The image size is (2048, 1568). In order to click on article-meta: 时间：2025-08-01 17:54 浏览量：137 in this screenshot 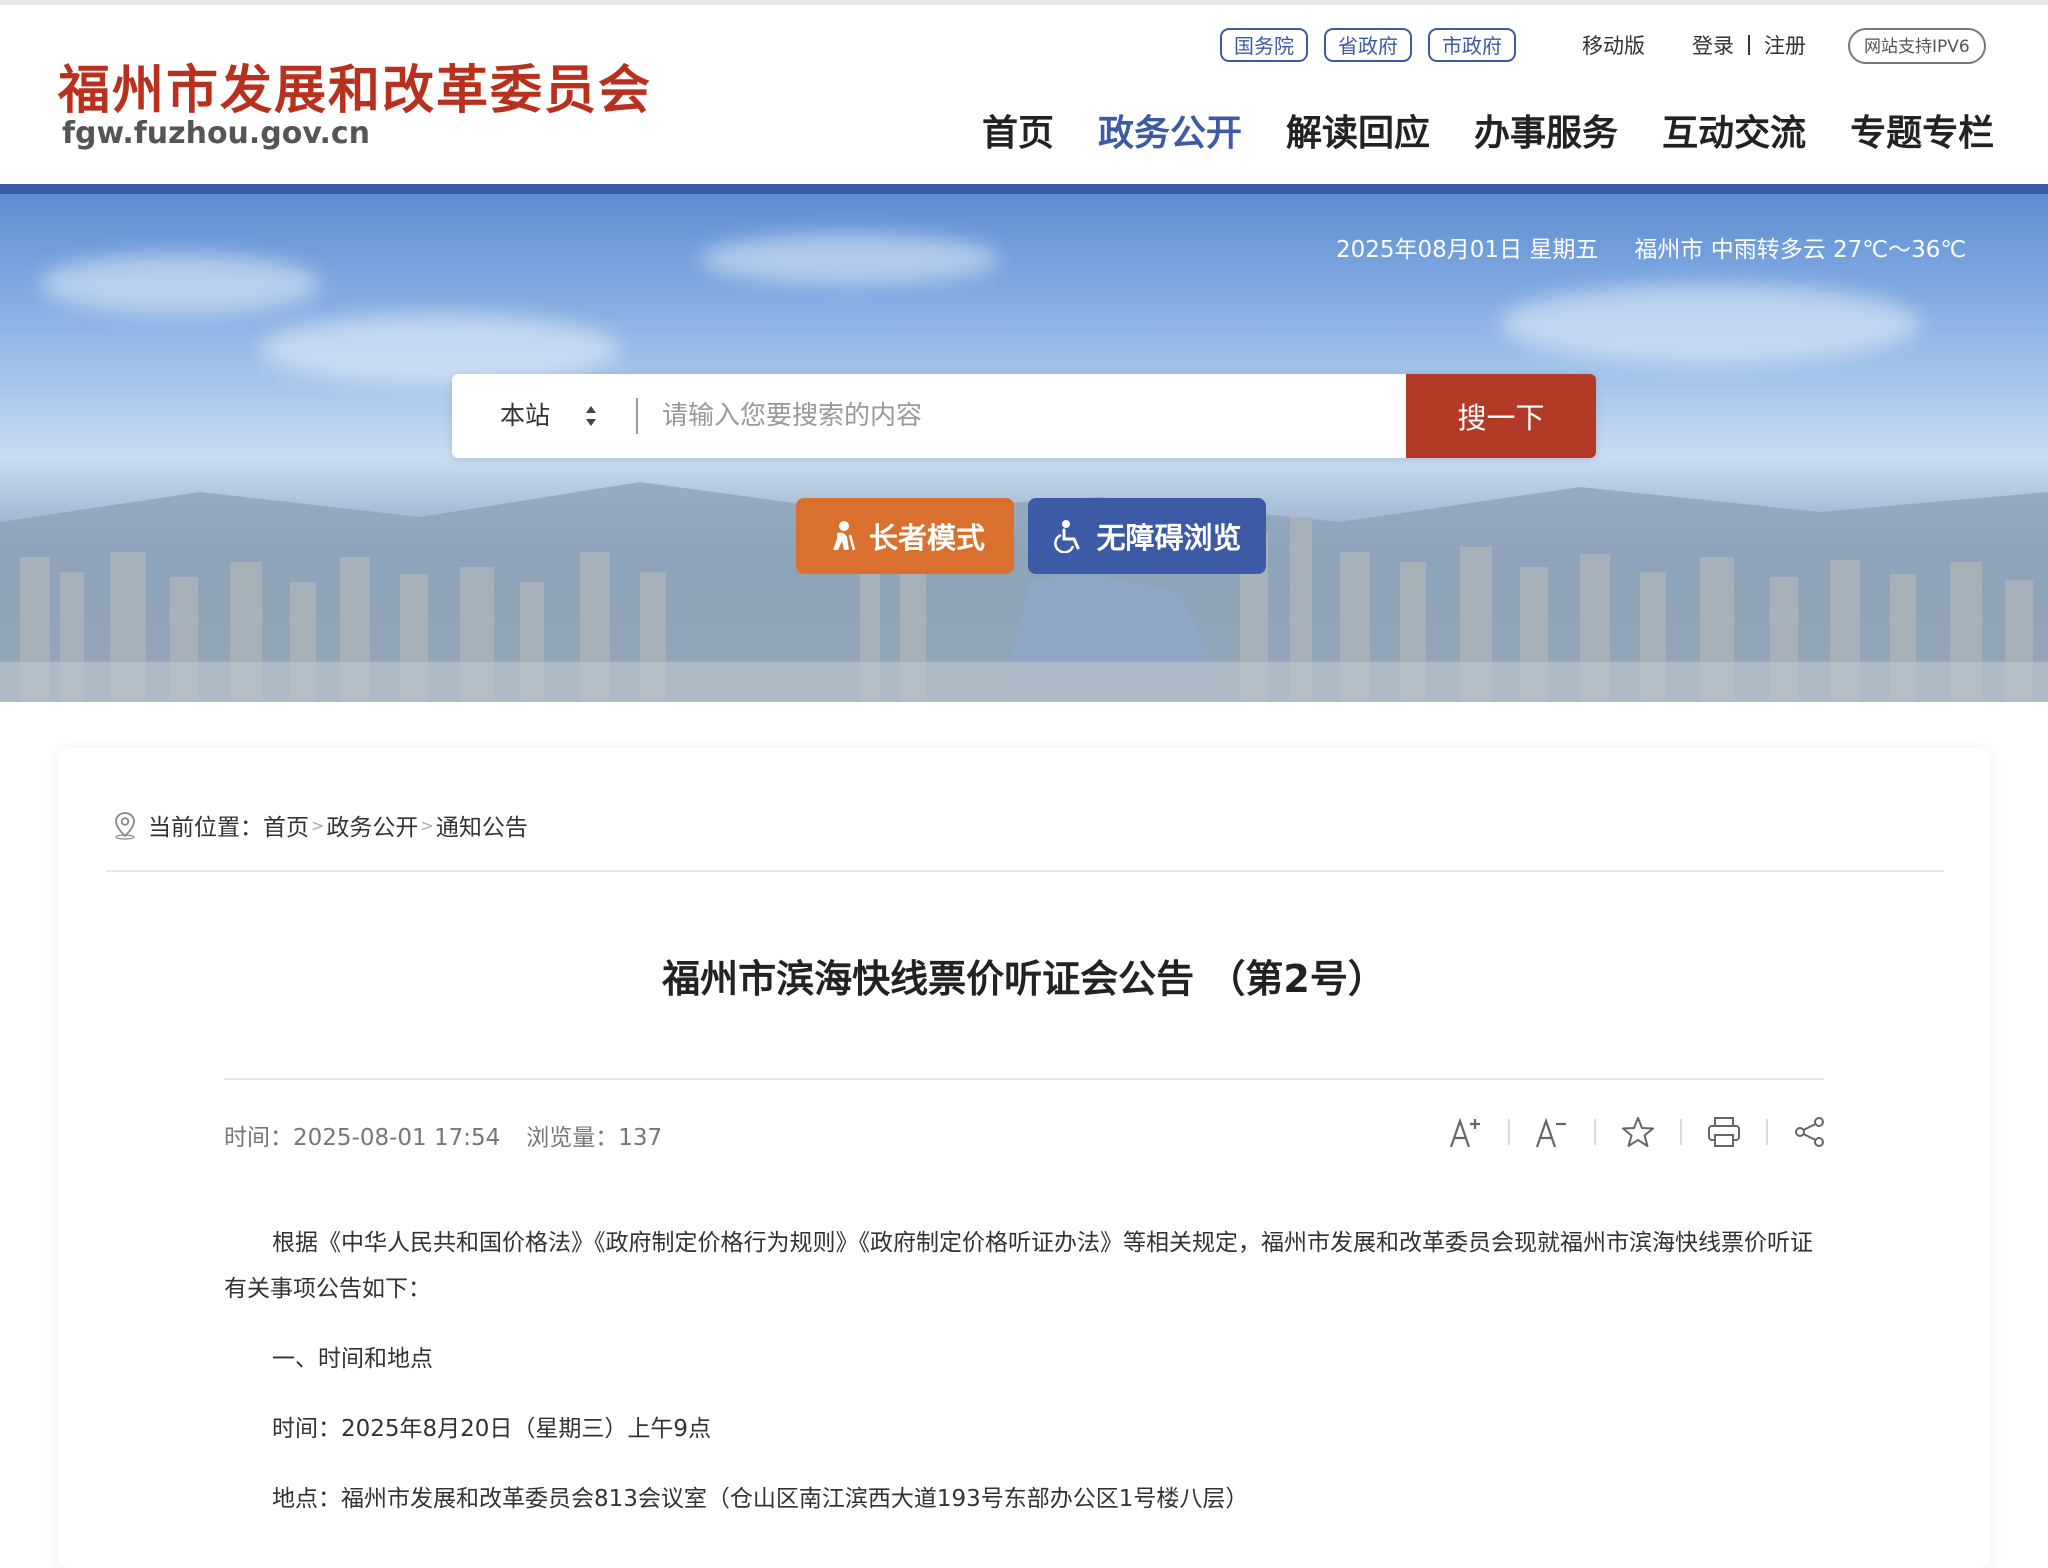, I will do `click(456, 1135)`.